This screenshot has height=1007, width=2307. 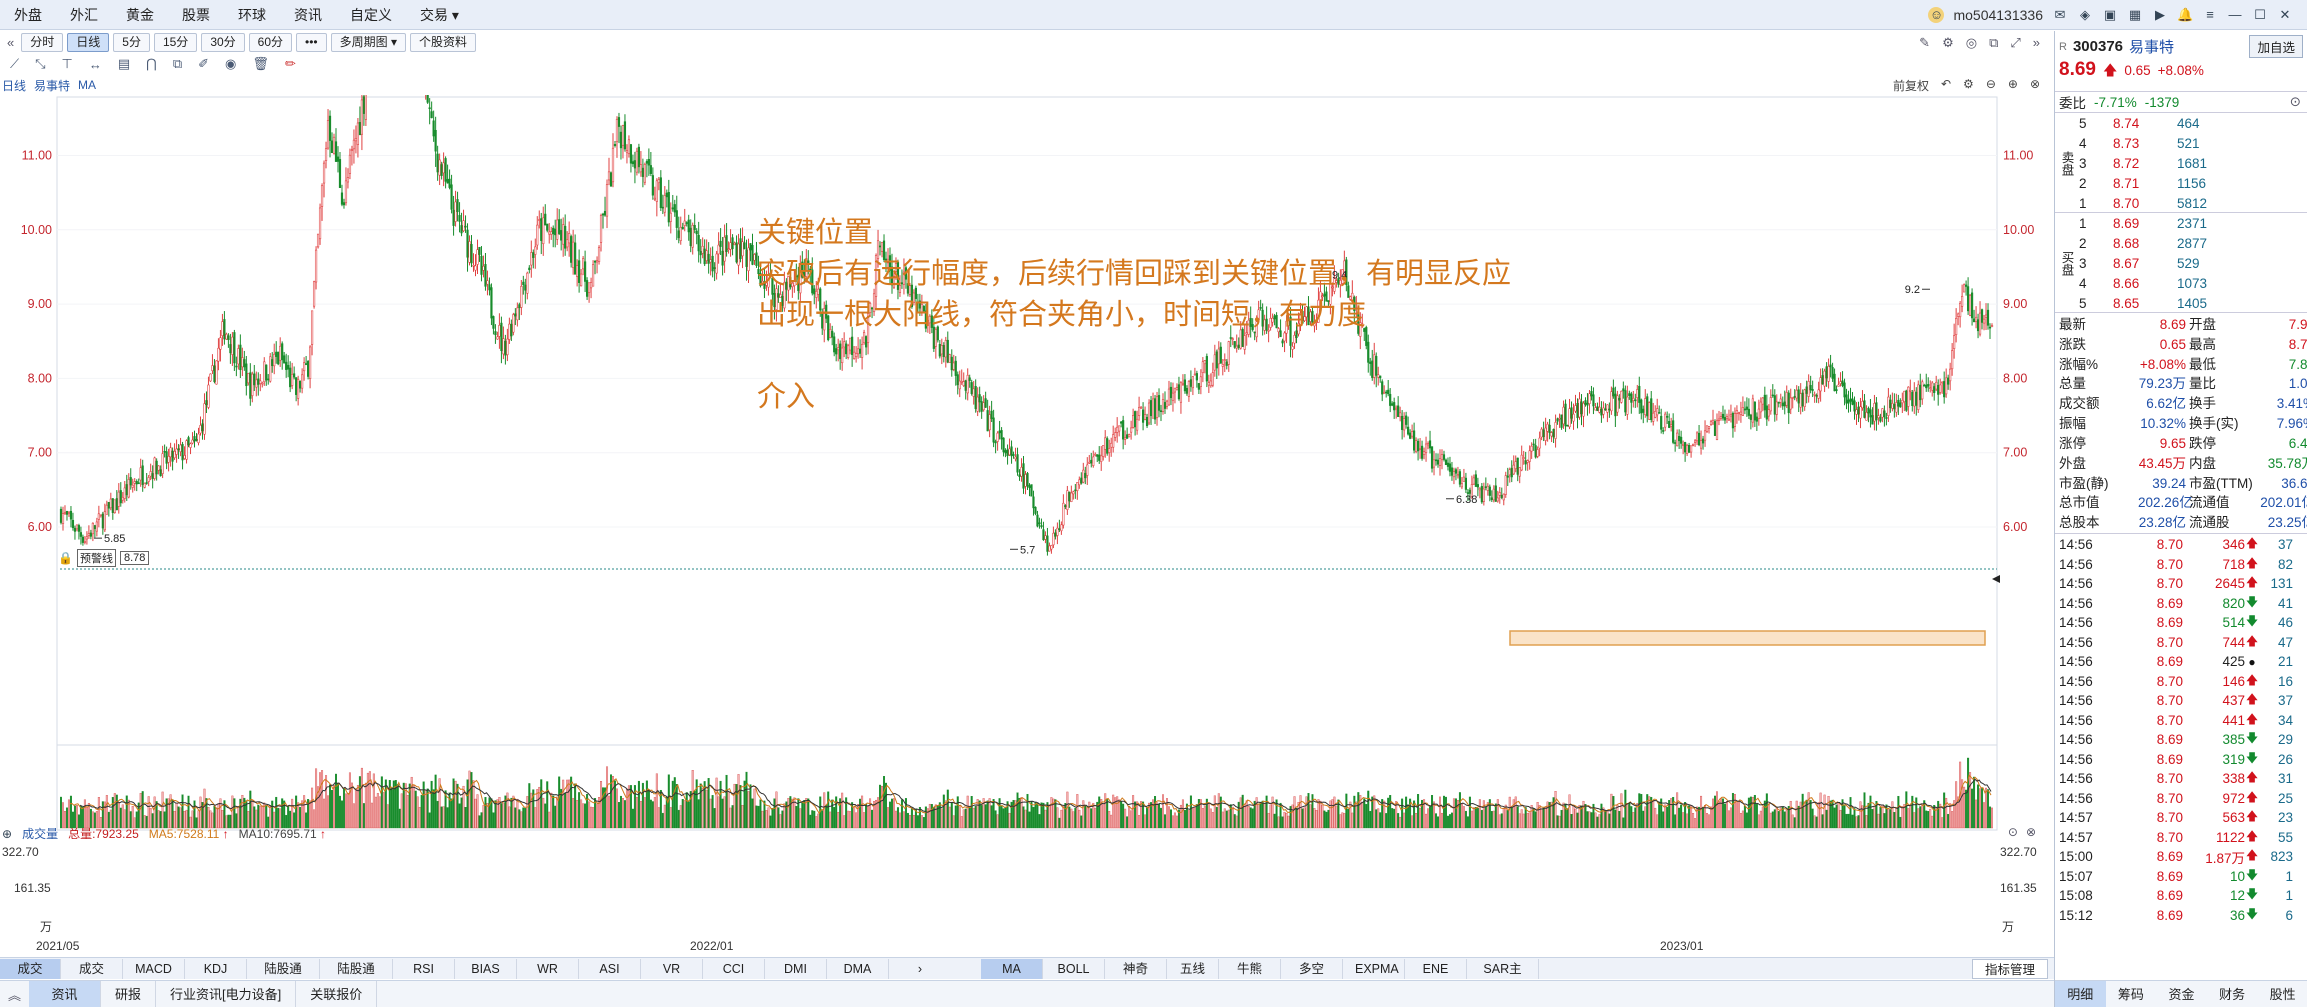 What do you see at coordinates (2085, 15) in the screenshot?
I see `layers-icon: ◈` at bounding box center [2085, 15].